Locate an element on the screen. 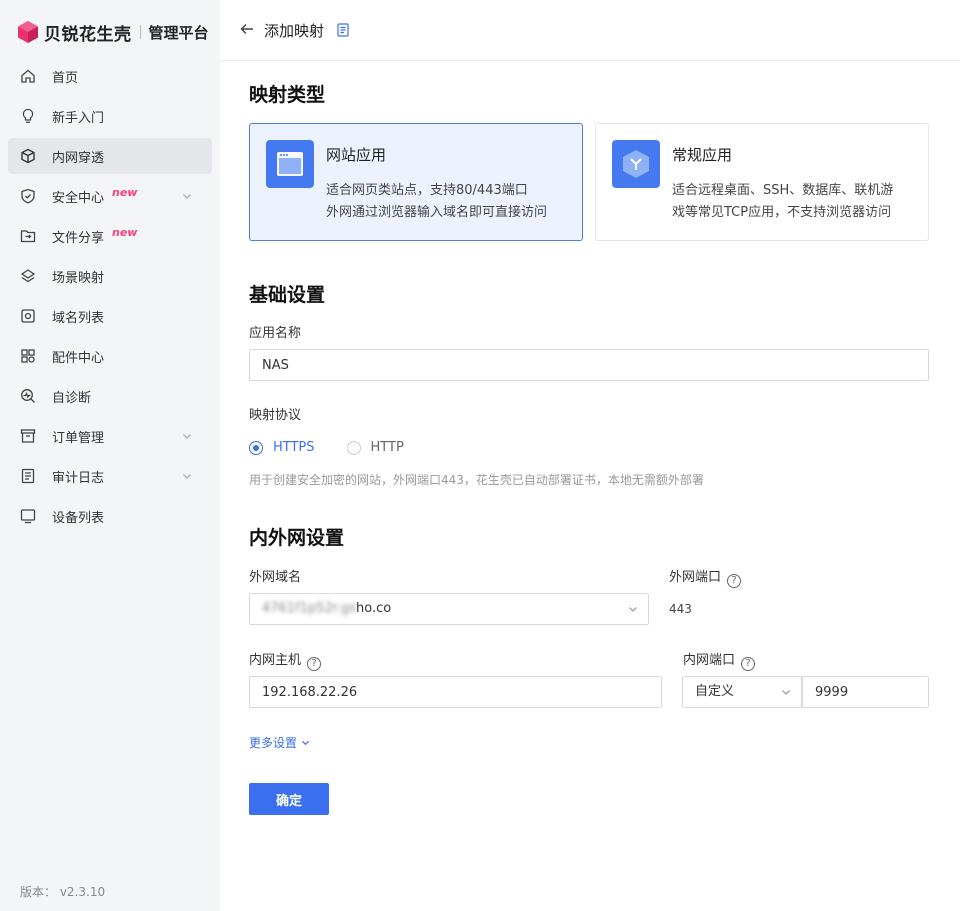 This screenshot has height=911, width=960. ext-port-label-wrap: 外网端口? is located at coordinates (705, 577).